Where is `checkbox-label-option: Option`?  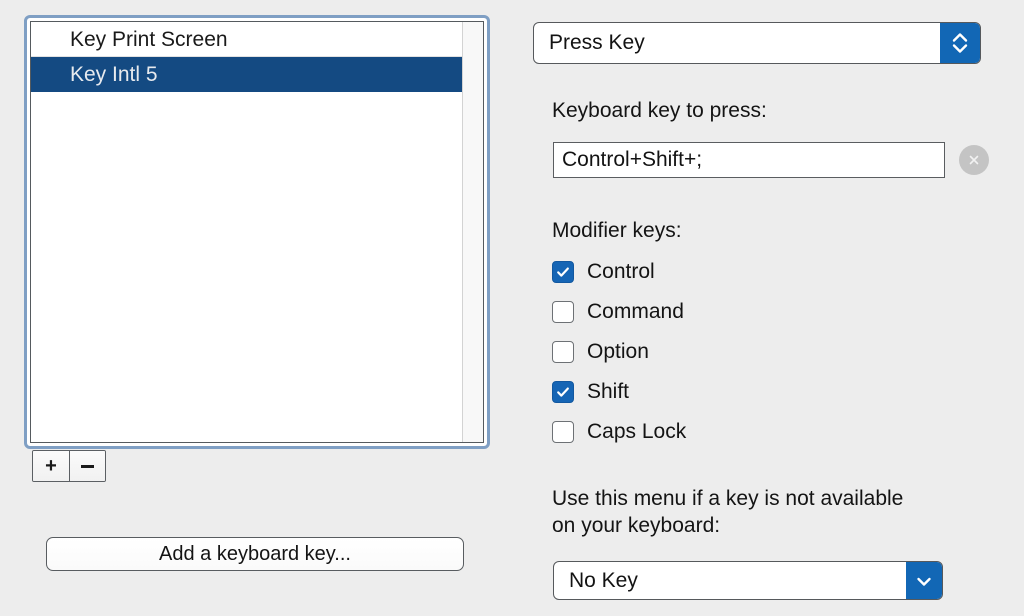 checkbox-label-option: Option is located at coordinates (618, 351).